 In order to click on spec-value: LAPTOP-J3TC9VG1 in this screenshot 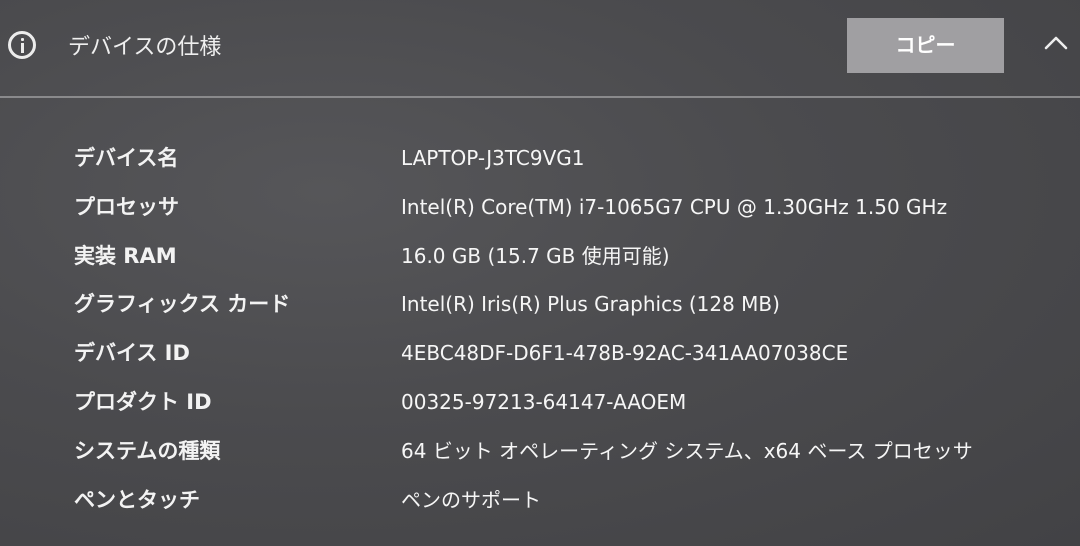, I will do `click(493, 158)`.